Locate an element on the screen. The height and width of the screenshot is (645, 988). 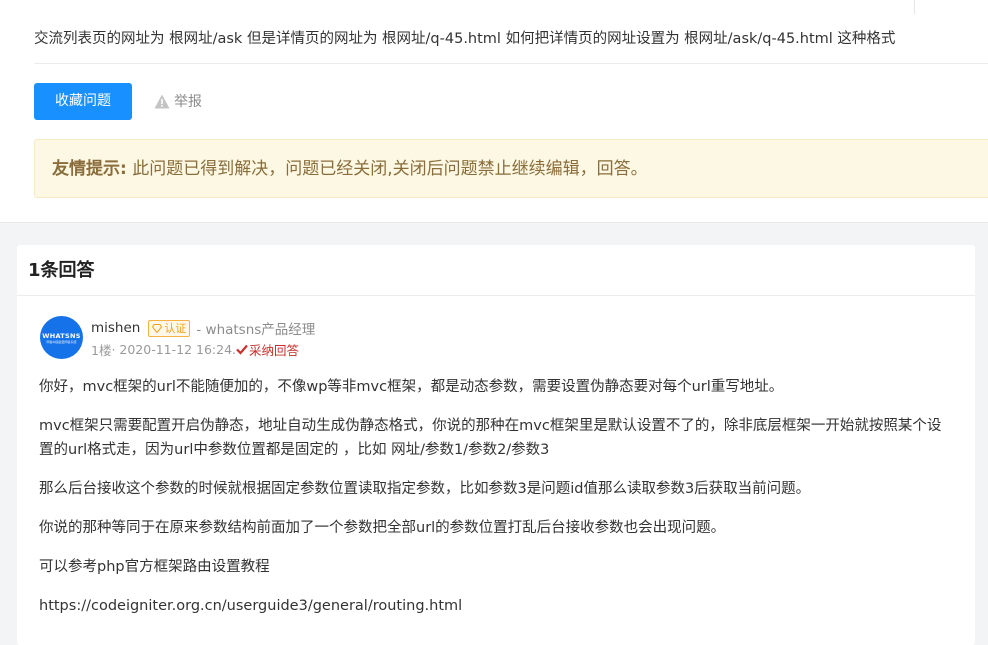
verified-badge: 认证 is located at coordinates (169, 328).